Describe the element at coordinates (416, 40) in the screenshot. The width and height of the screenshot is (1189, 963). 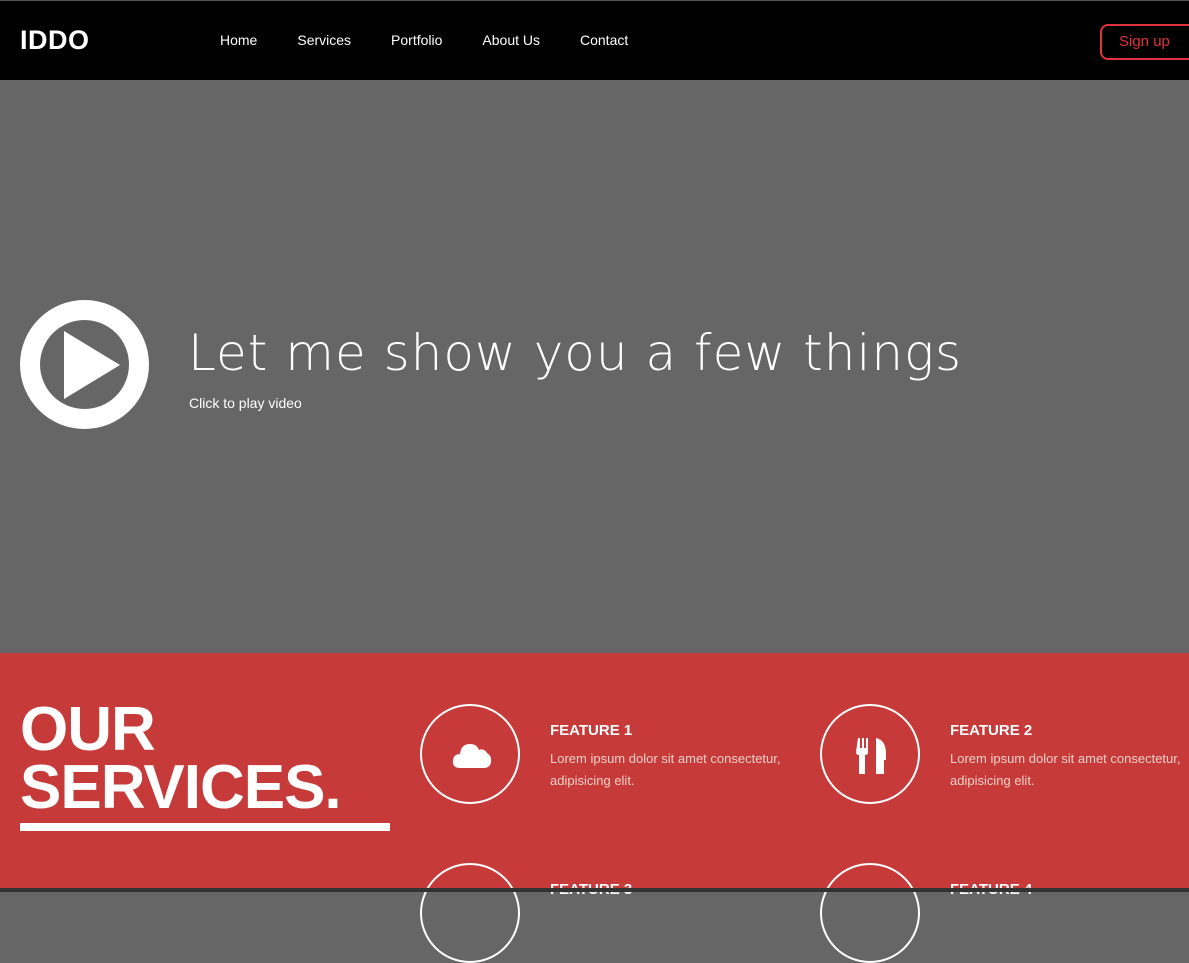
I see `nav-portfolio: Portfolio` at that location.